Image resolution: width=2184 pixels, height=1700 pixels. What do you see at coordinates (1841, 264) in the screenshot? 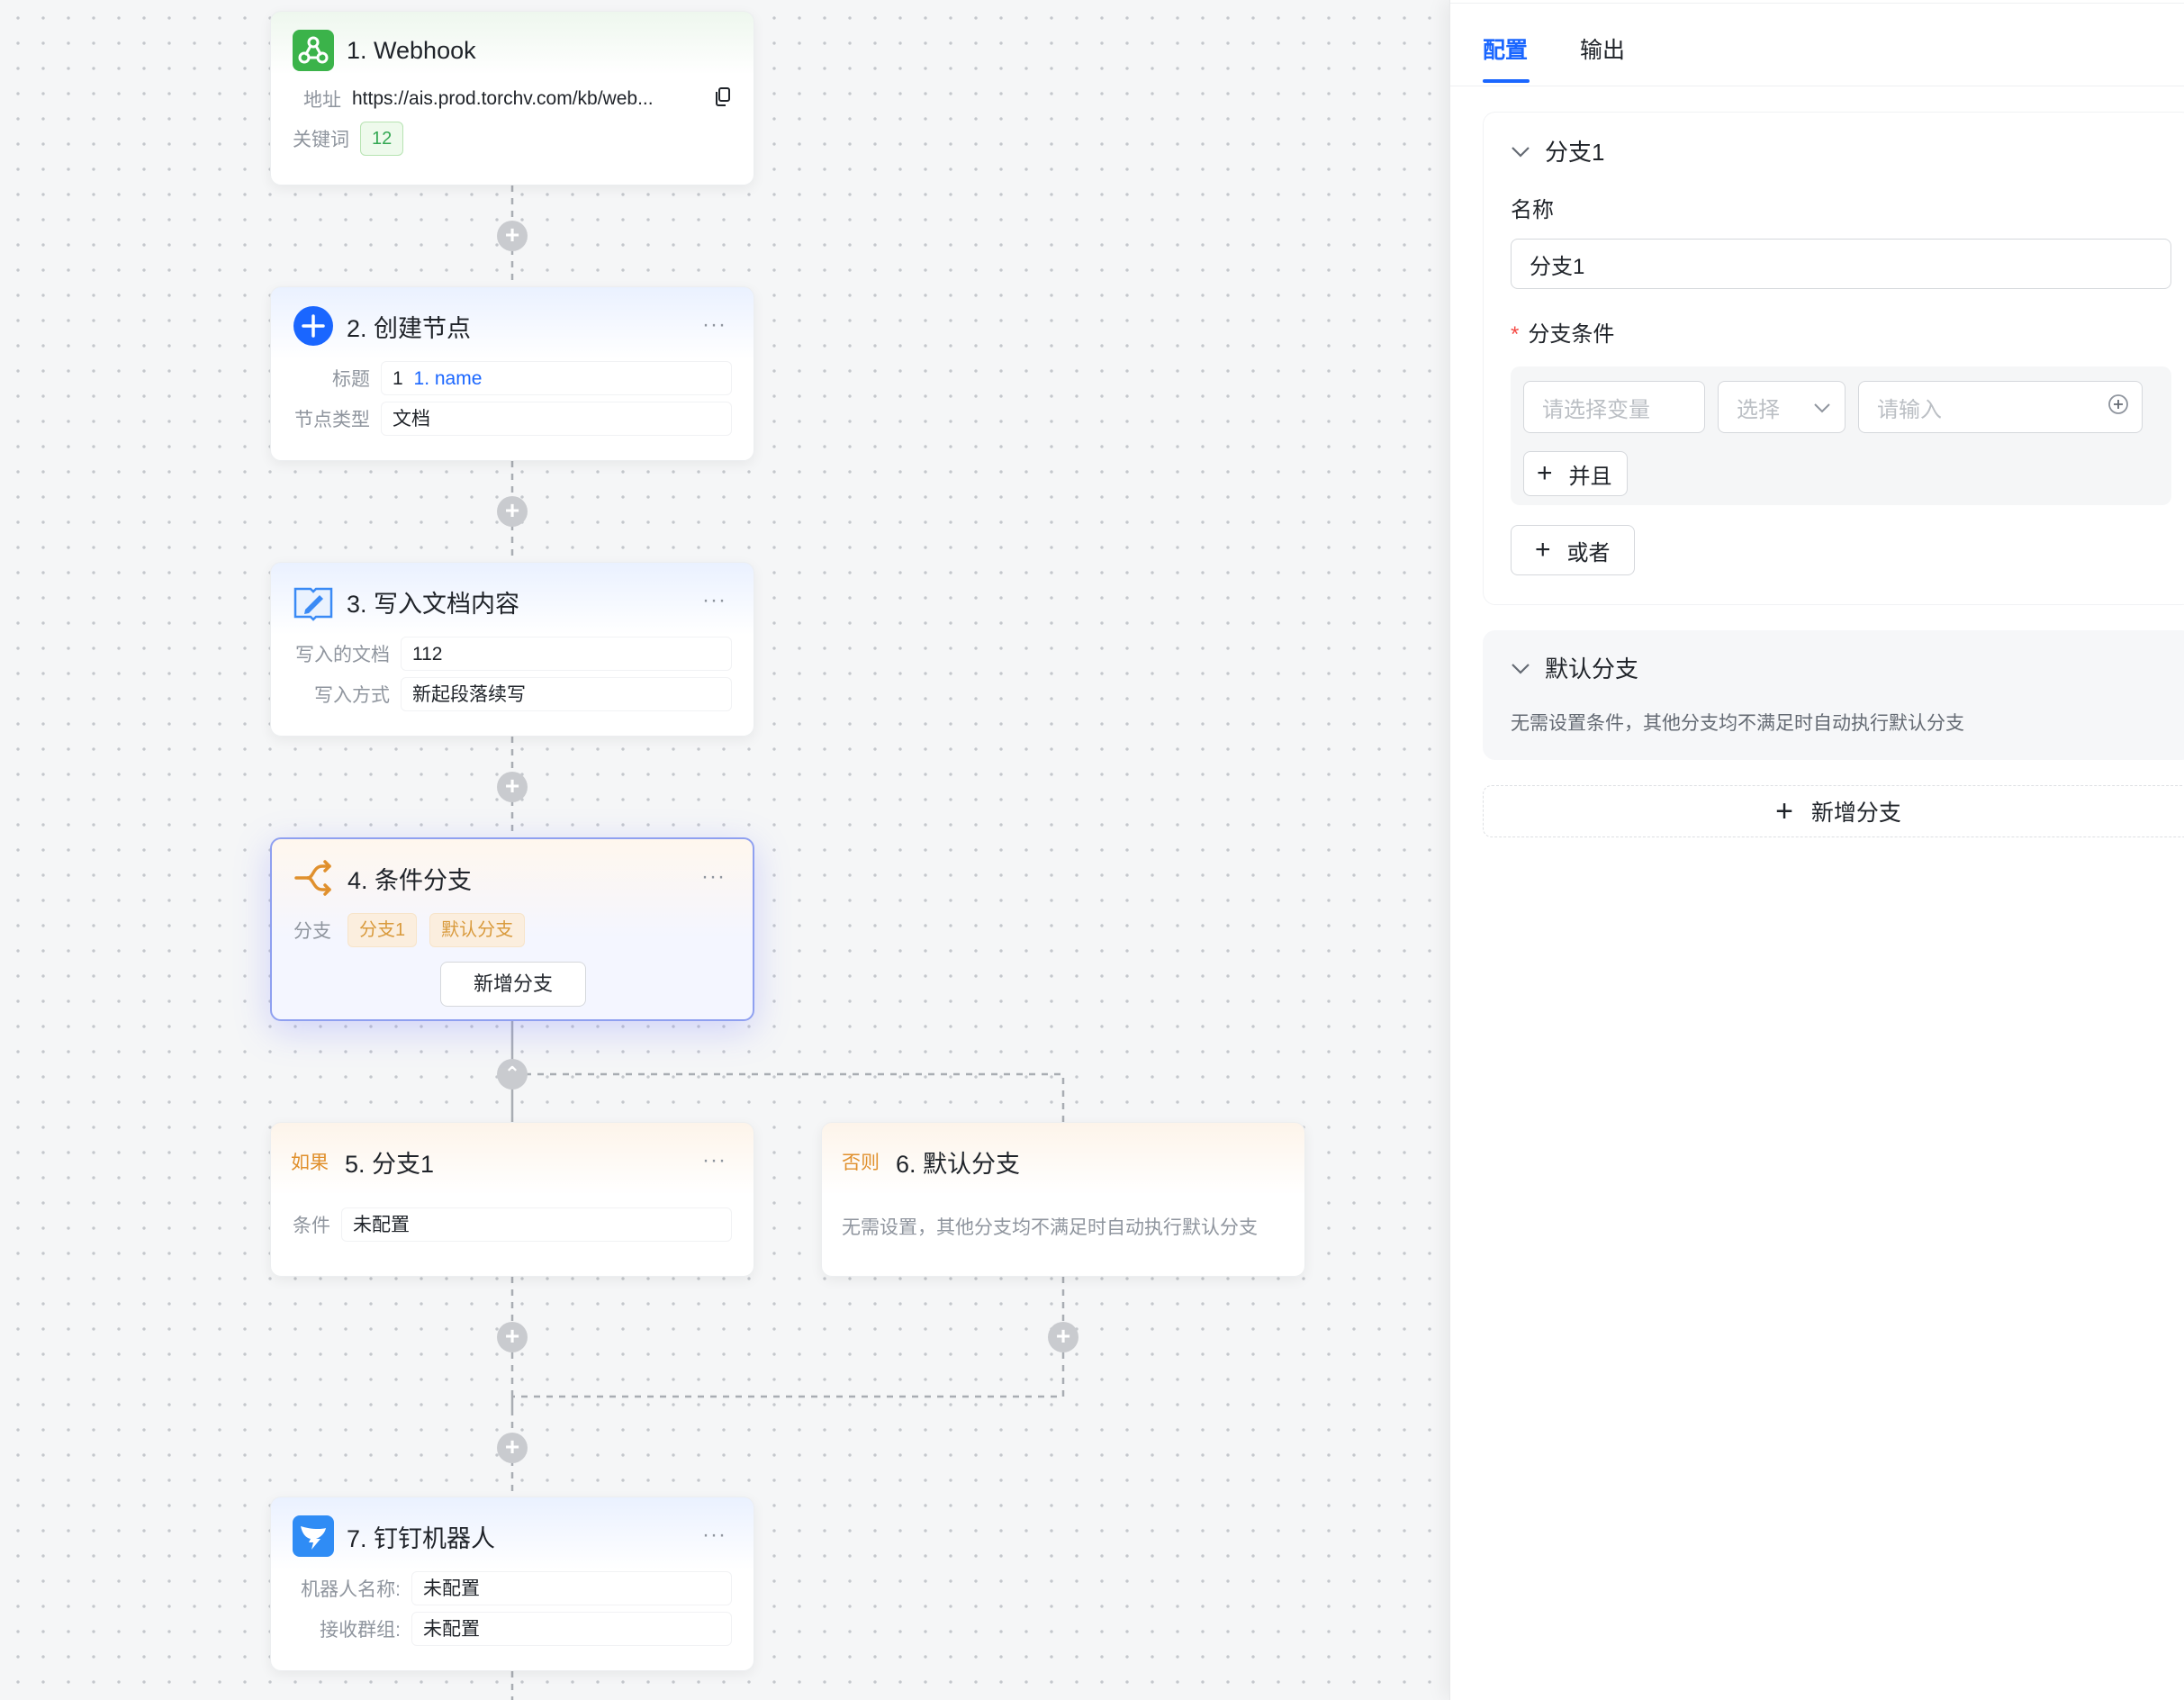
I see `branch-name-input: 分支1` at bounding box center [1841, 264].